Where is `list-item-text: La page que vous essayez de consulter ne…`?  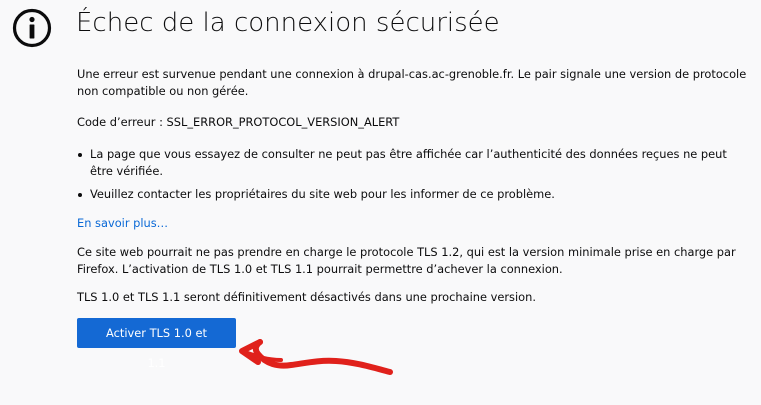 list-item-text: La page que vous essayez de consulter ne… is located at coordinates (408, 162).